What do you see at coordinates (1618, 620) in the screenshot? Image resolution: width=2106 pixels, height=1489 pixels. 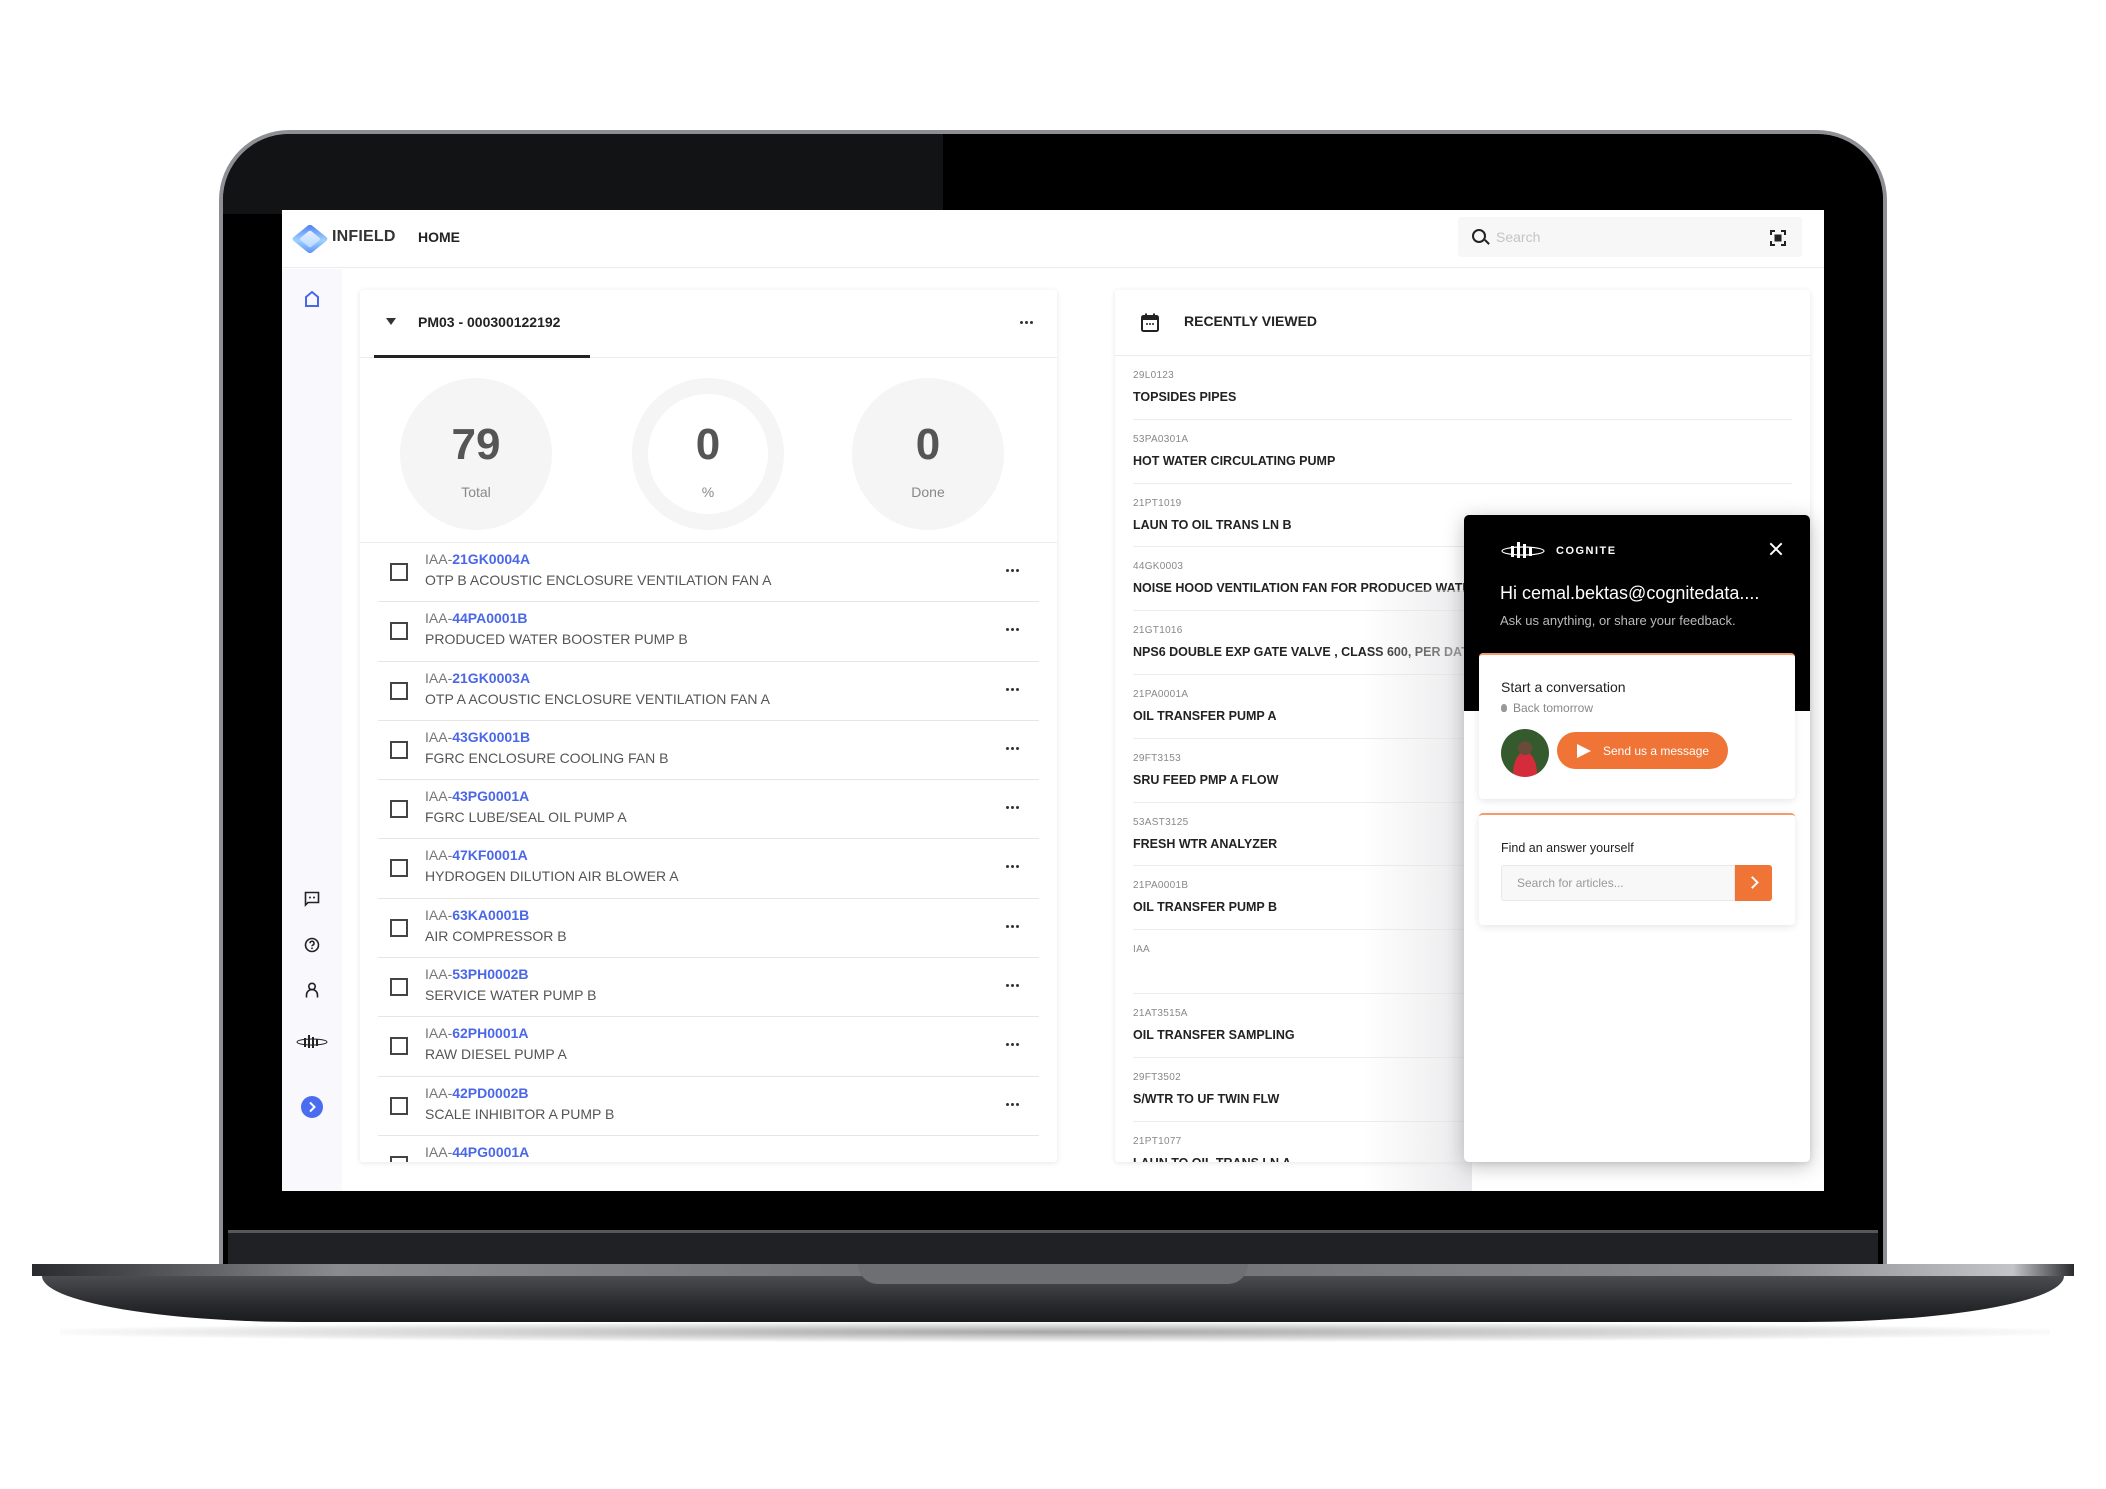 I see `chat-subtitle: Ask us anything, or share your feedback.` at bounding box center [1618, 620].